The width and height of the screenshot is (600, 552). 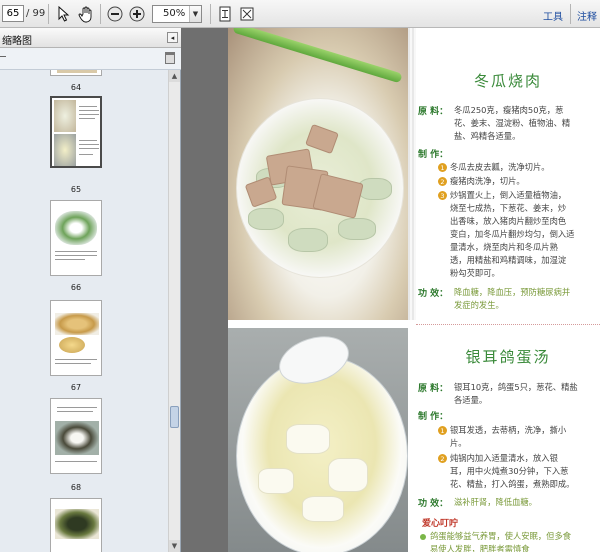 What do you see at coordinates (516, 387) in the screenshot?
I see `dish2-ingredients-line: 银耳10克，鸽蛋5只，葱花、精盐` at bounding box center [516, 387].